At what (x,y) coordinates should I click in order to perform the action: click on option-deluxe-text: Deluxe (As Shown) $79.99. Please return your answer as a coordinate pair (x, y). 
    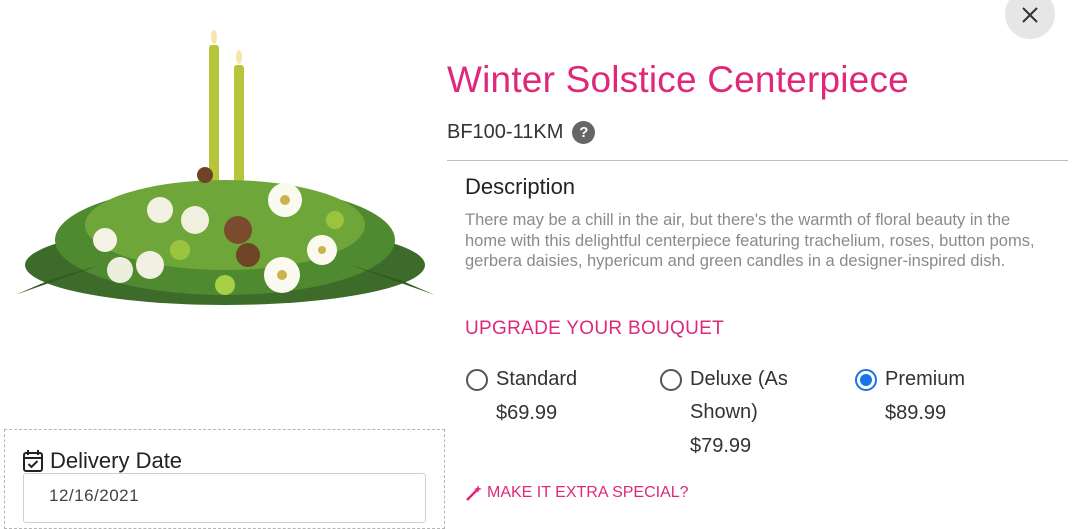
    Looking at the image, I should click on (750, 413).